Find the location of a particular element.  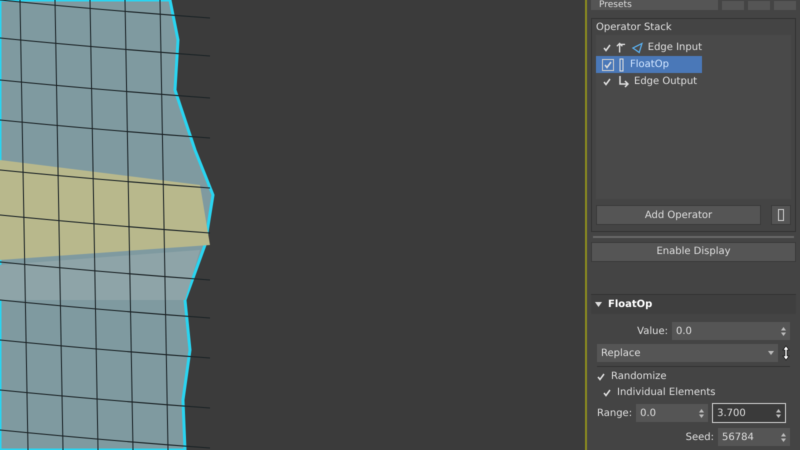

bar-icon is located at coordinates (622, 65).